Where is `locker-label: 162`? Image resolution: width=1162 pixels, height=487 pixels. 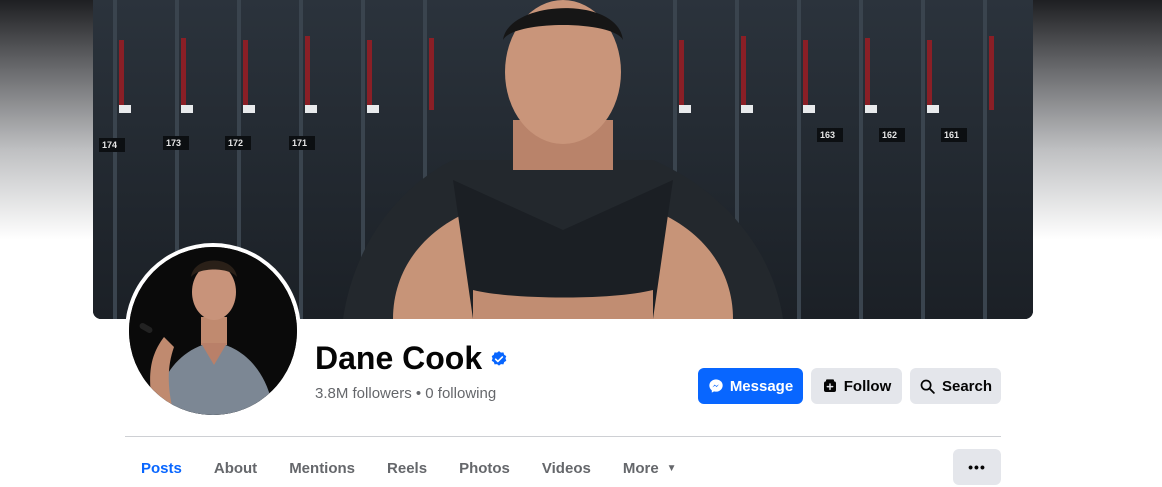 locker-label: 162 is located at coordinates (889, 135).